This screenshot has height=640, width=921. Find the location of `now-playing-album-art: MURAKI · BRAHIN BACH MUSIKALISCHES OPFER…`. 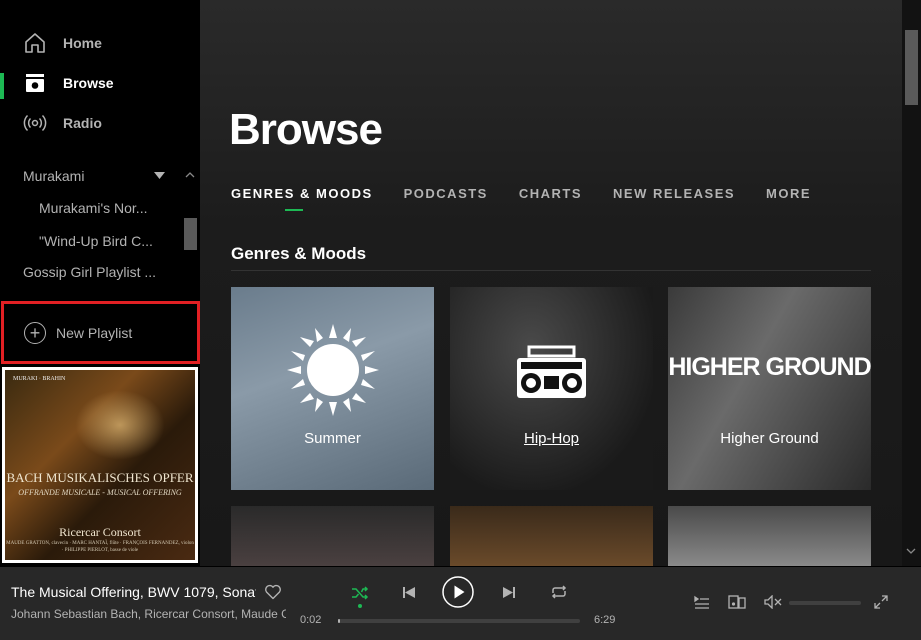

now-playing-album-art: MURAKI · BRAHIN BACH MUSIKALISCHES OPFER… is located at coordinates (100, 465).